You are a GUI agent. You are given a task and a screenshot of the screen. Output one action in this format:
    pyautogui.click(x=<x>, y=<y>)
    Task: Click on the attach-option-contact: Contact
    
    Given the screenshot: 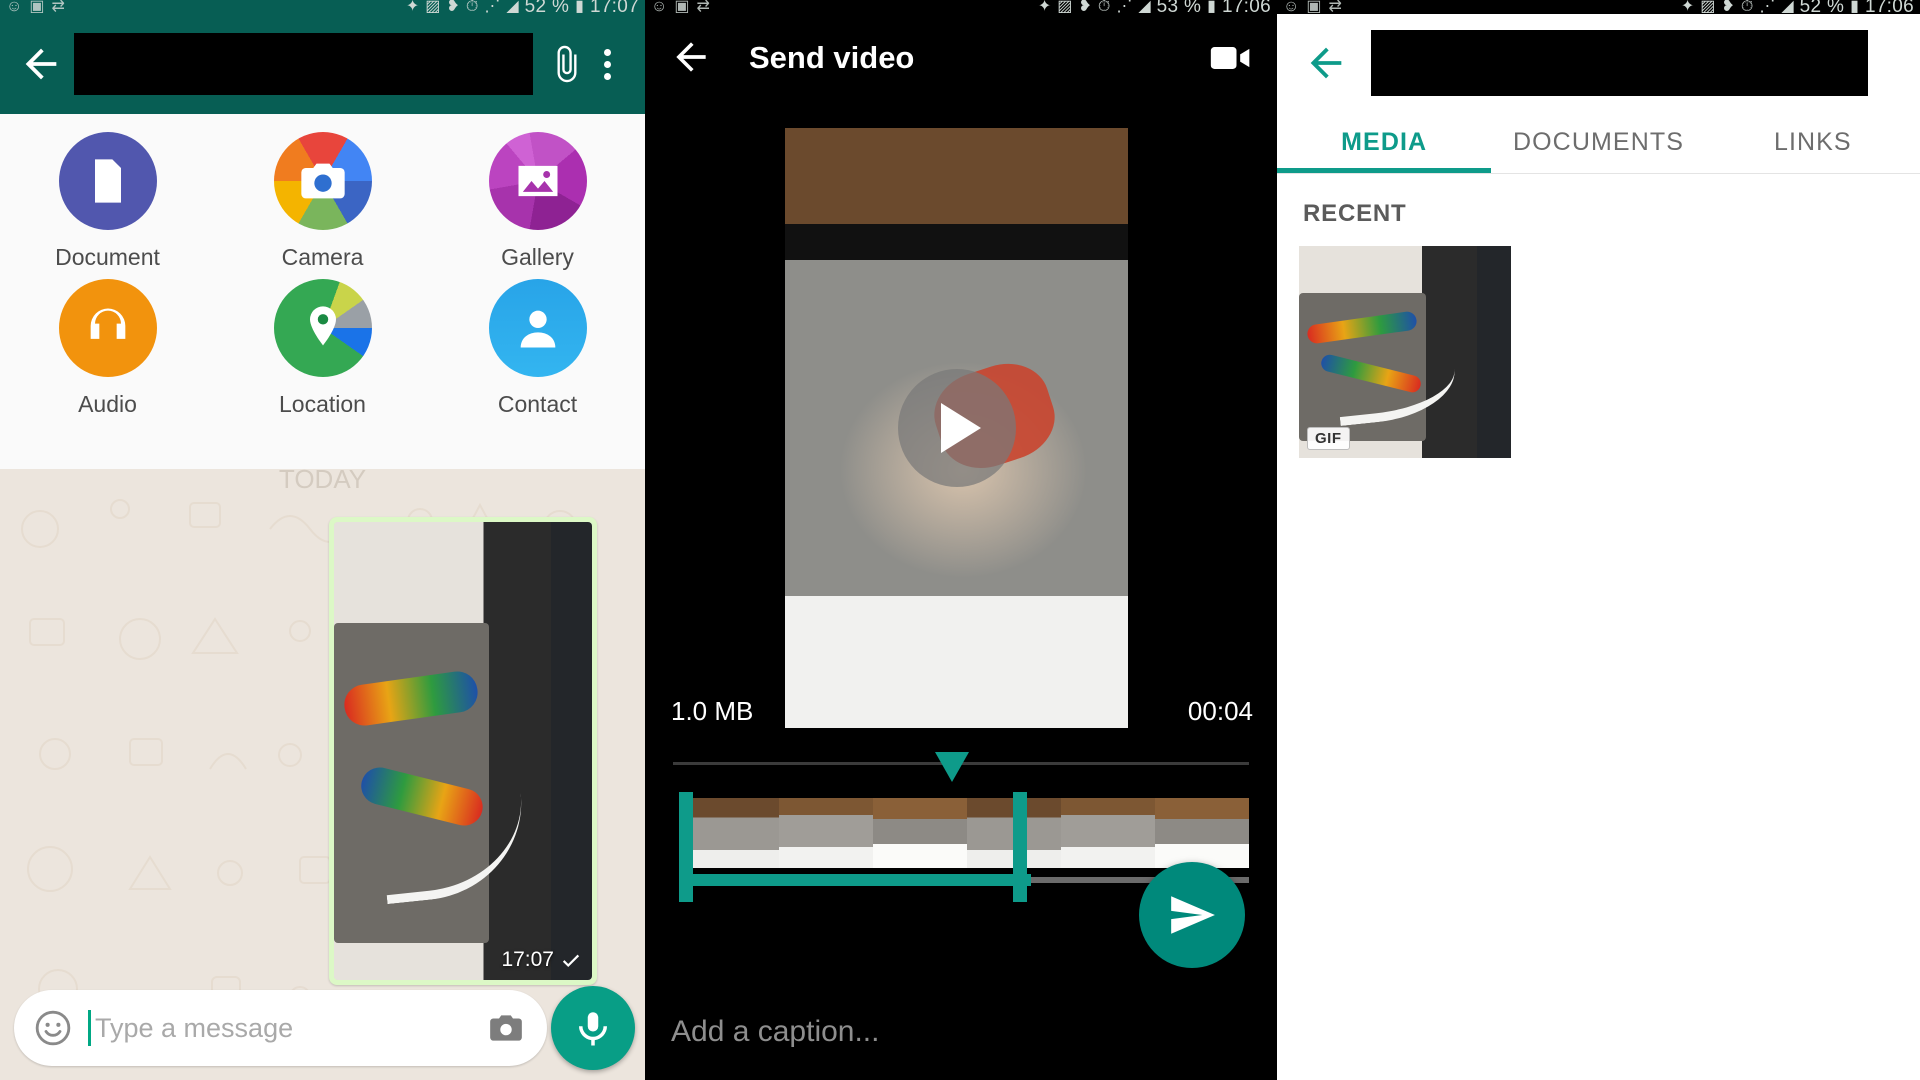 What is the action you would take?
    pyautogui.click(x=537, y=348)
    